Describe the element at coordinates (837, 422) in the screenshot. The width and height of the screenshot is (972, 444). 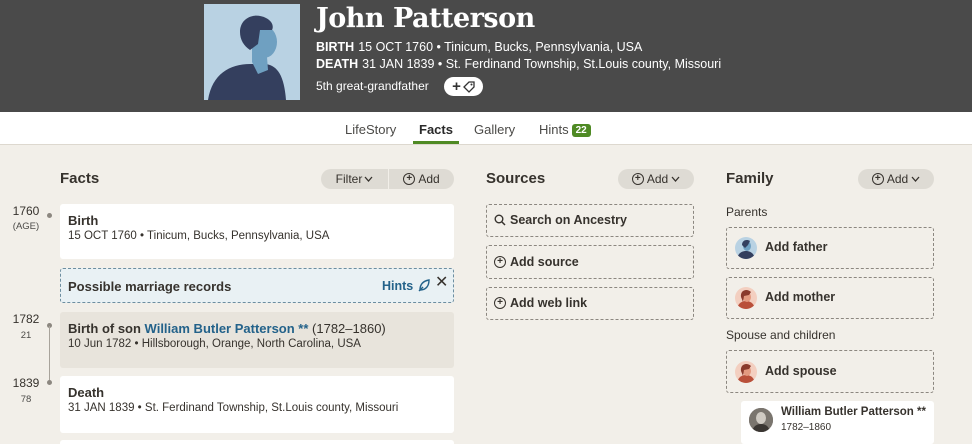
I see `child-card: William Butler Patterson ** 1782–1860` at that location.